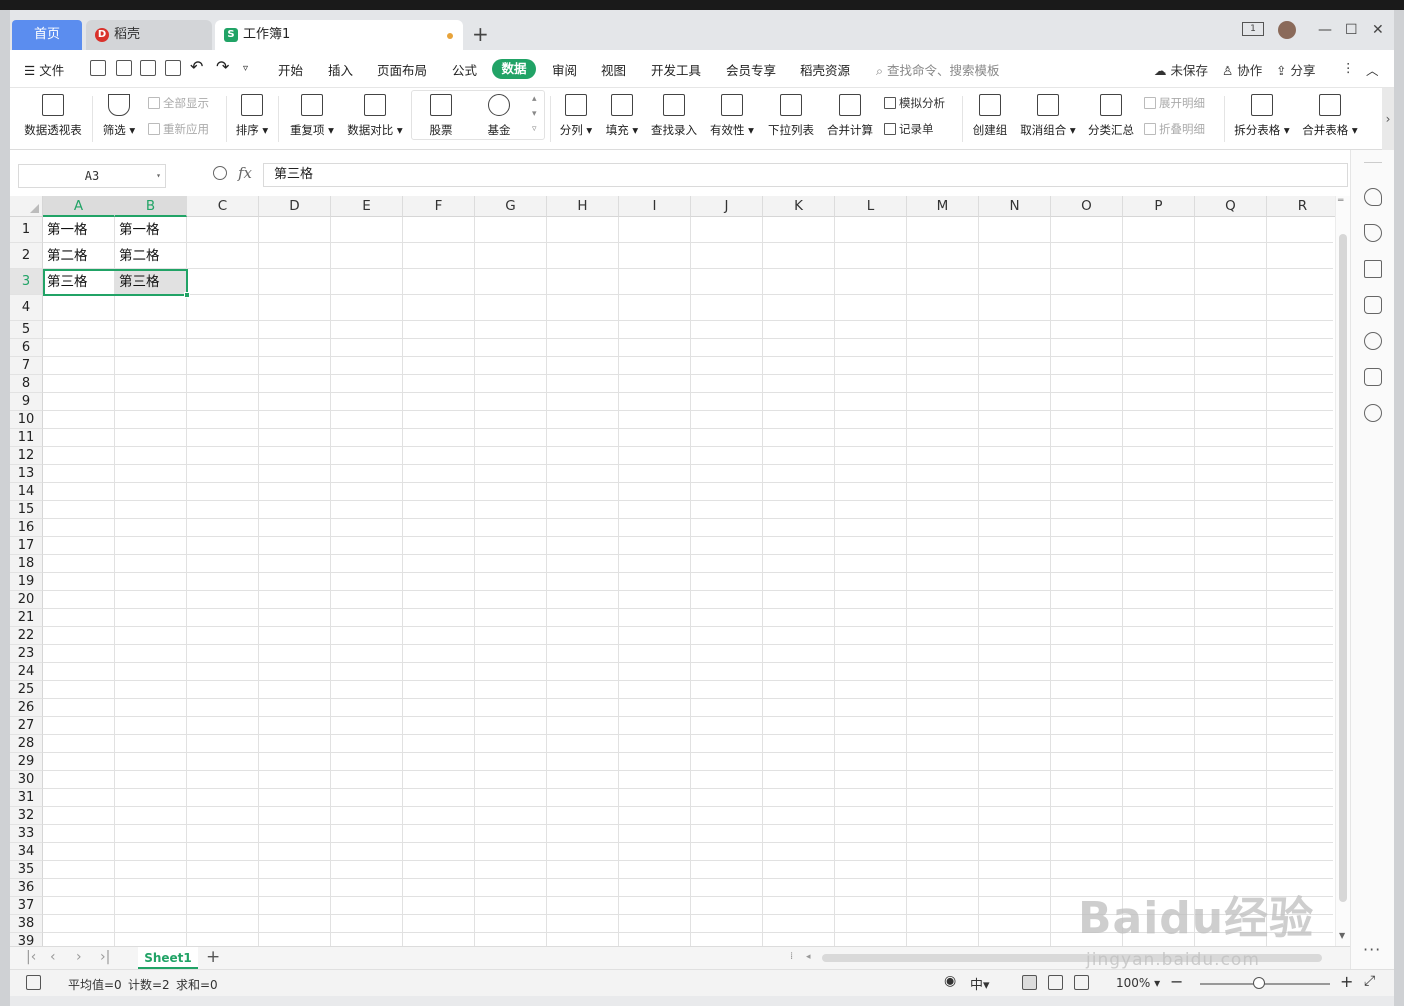  I want to click on menu-docer-resources: 稻壳资源, so click(825, 69).